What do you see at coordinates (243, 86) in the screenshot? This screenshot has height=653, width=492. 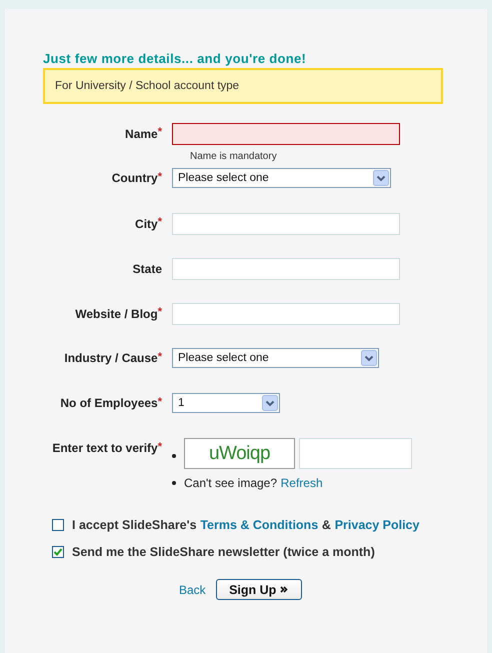 I see `account-type-notice: For University / School account type` at bounding box center [243, 86].